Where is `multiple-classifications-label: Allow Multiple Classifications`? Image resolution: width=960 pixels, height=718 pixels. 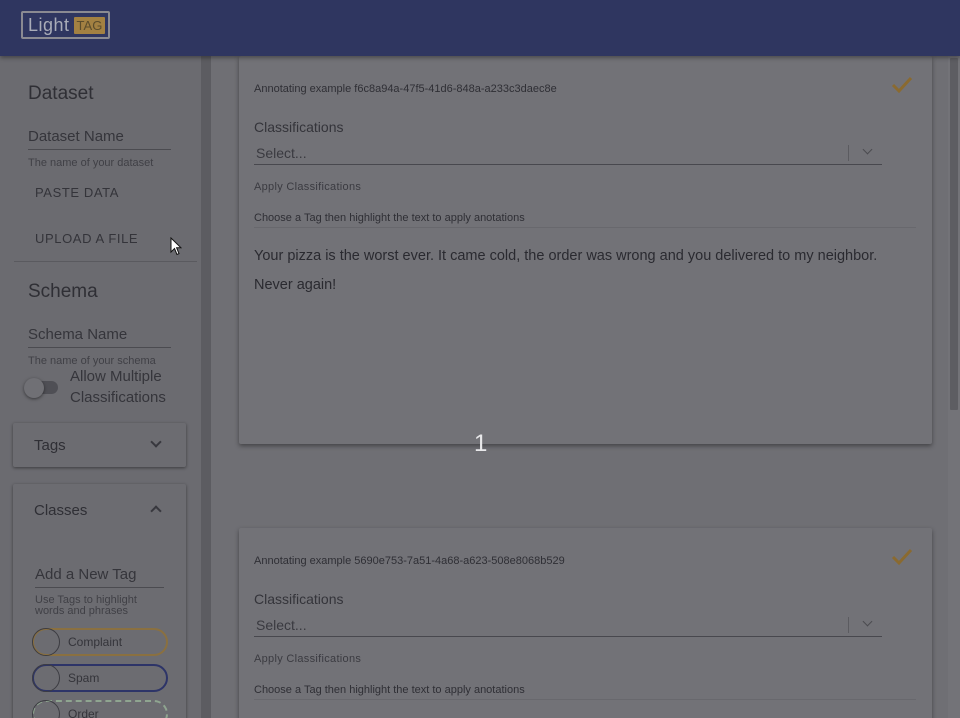
multiple-classifications-label: Allow Multiple Classifications is located at coordinates (118, 387).